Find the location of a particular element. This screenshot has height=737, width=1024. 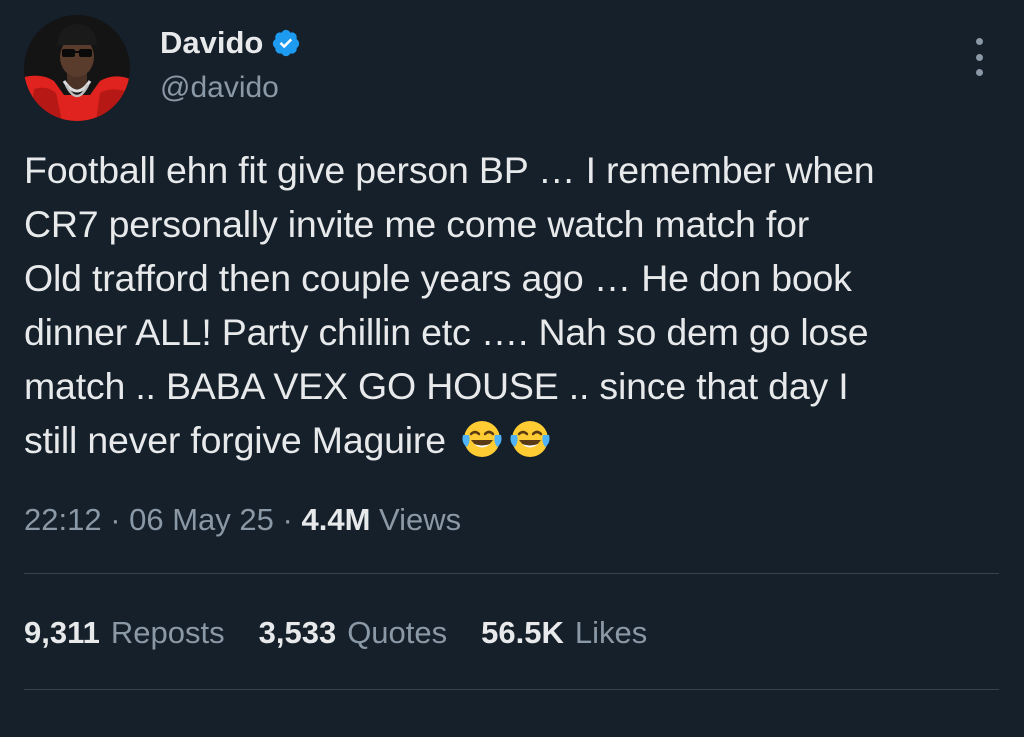

avatar-image is located at coordinates (77, 68).